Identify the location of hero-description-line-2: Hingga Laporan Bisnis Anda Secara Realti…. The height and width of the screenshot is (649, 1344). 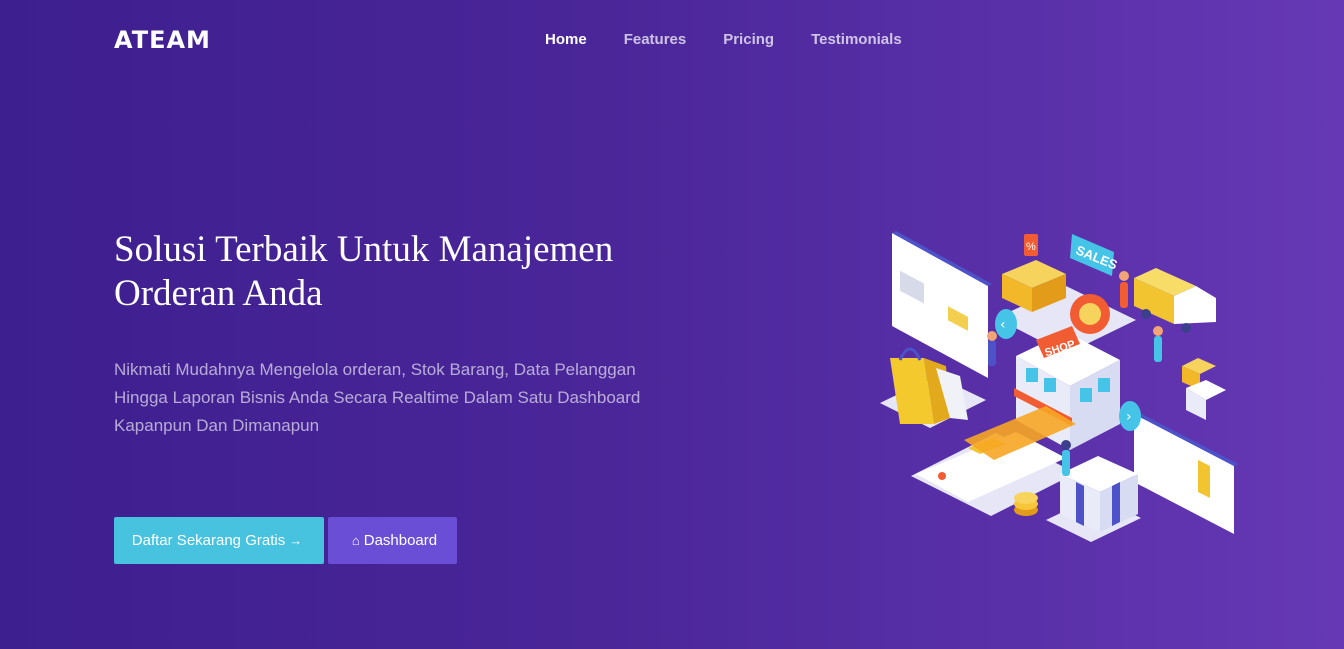
(377, 397).